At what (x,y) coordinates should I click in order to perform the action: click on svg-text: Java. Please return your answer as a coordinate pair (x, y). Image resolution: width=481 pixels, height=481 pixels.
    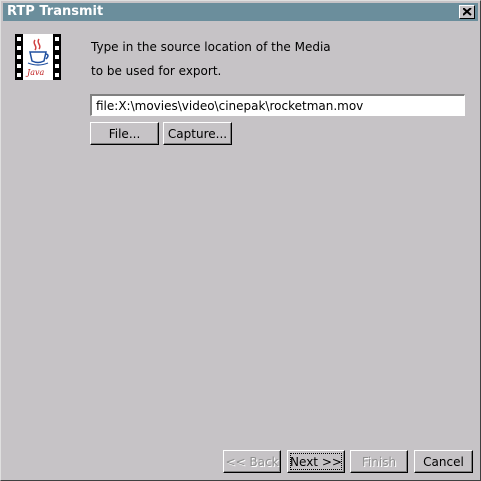
    Looking at the image, I should click on (34, 72).